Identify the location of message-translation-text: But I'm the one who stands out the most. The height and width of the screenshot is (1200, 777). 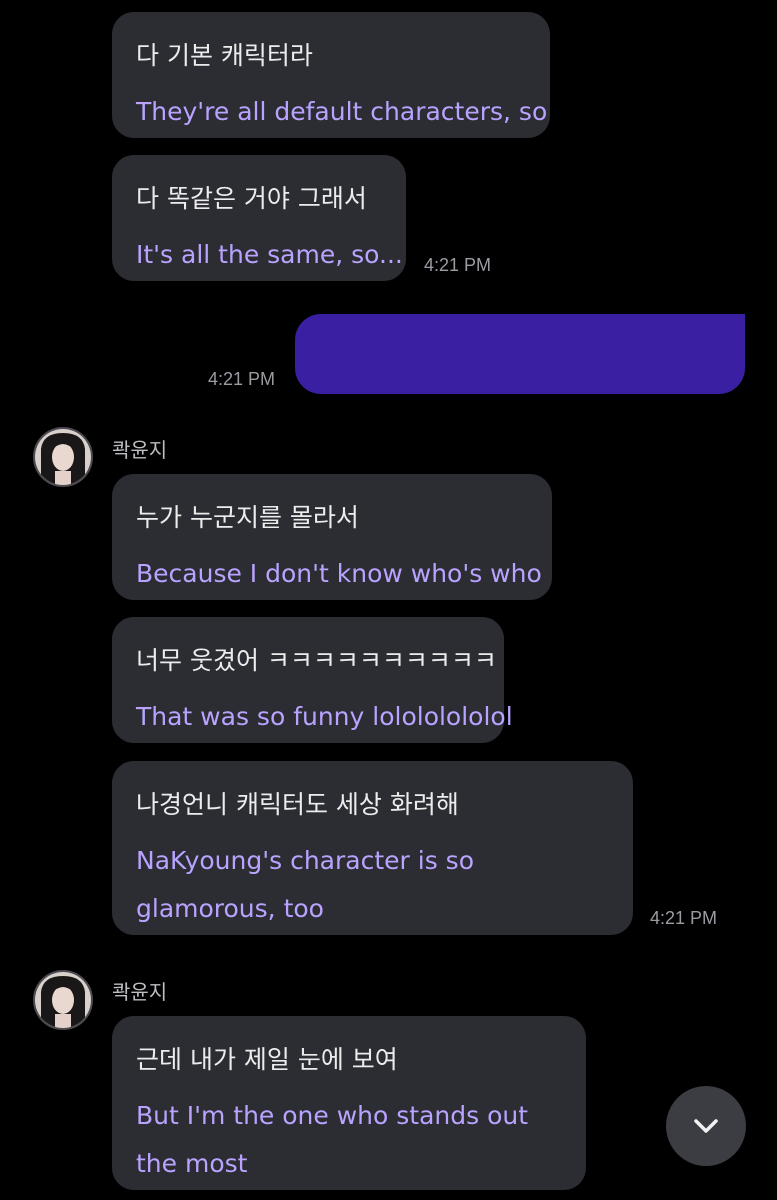
(332, 1139).